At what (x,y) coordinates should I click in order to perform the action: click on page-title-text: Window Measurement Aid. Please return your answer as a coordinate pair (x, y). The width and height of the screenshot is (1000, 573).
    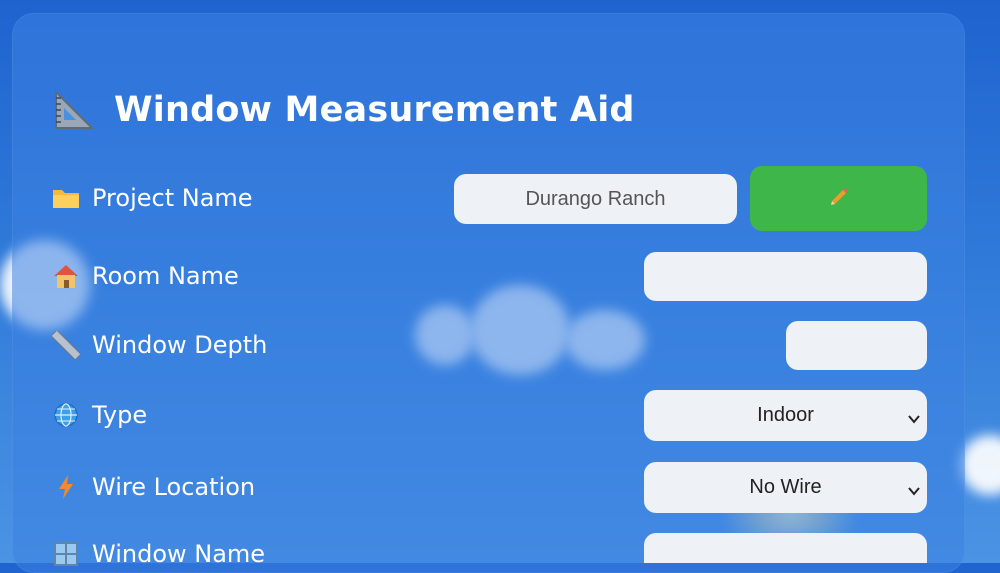
    Looking at the image, I should click on (374, 110).